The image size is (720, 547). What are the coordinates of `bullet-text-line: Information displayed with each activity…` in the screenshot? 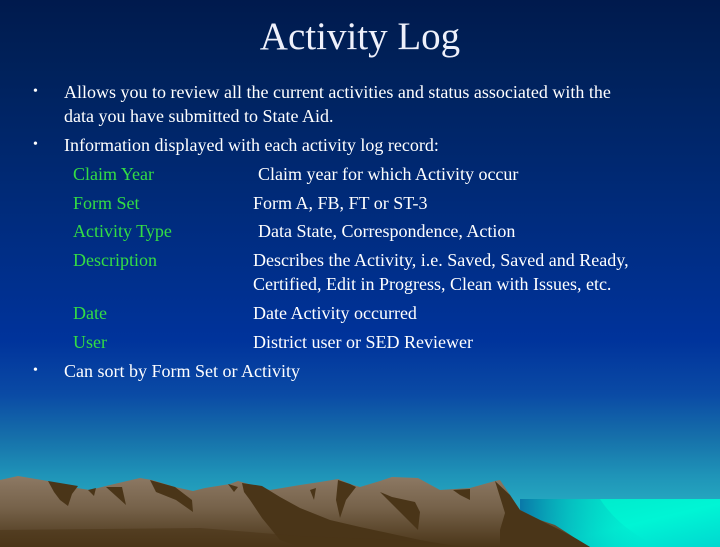 It's located at (251, 145).